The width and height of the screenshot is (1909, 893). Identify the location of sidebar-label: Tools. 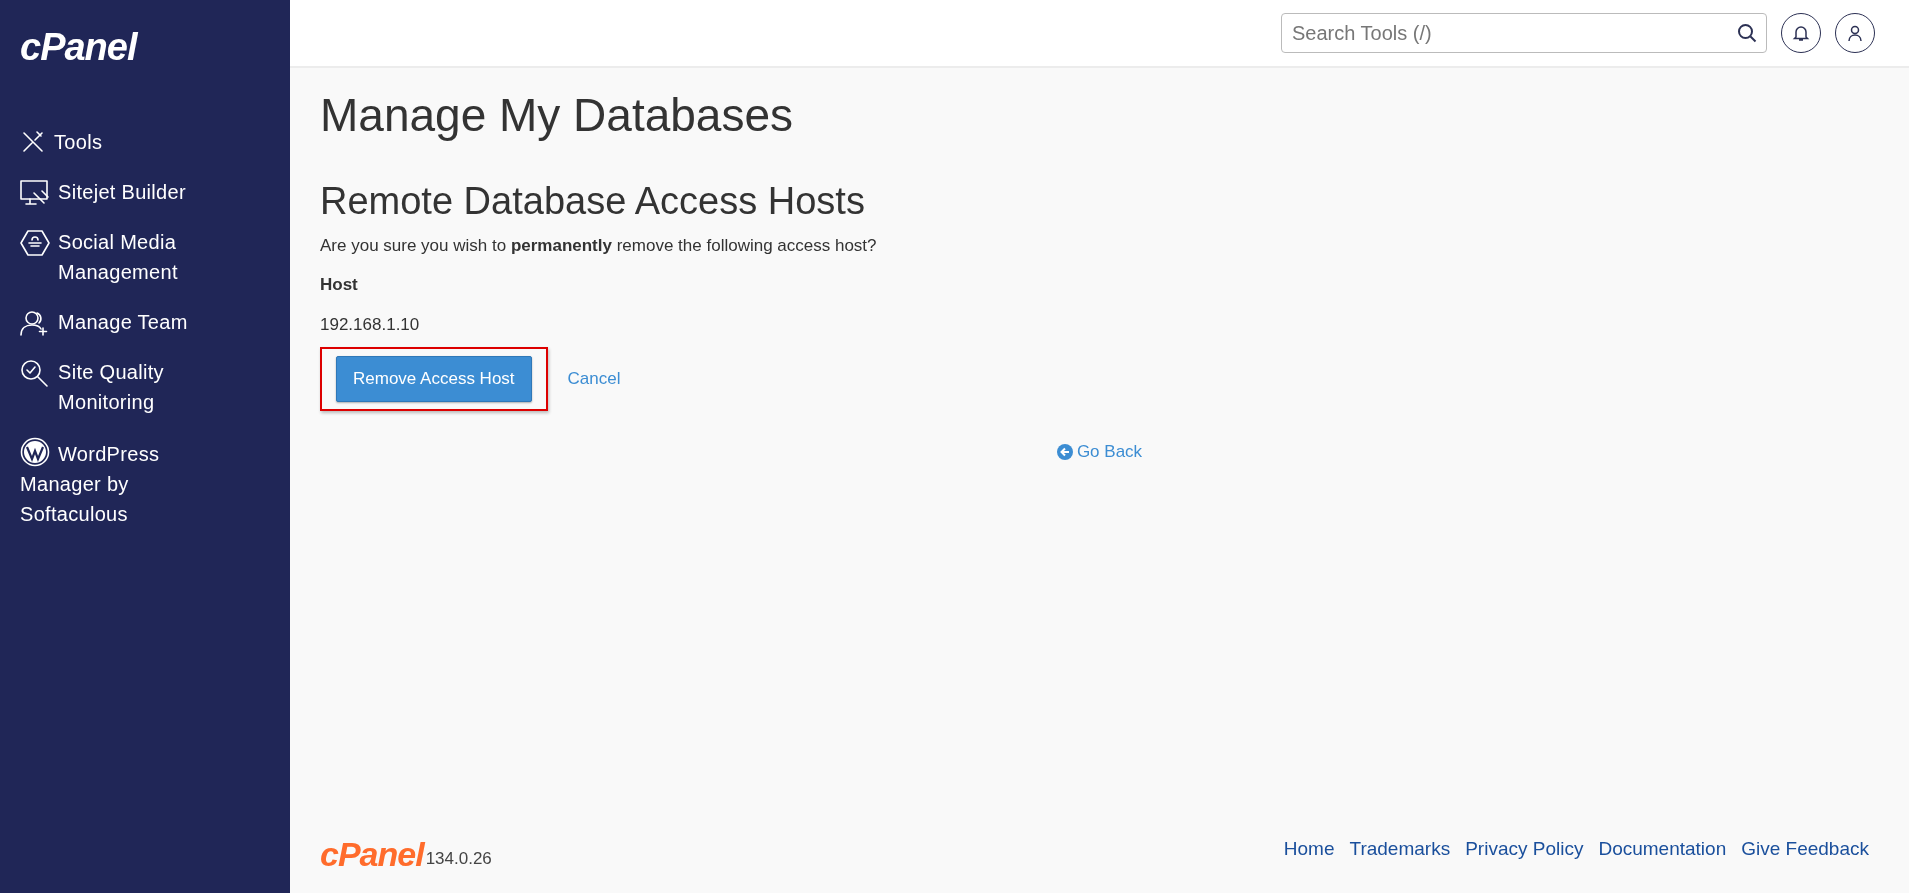
(79, 142).